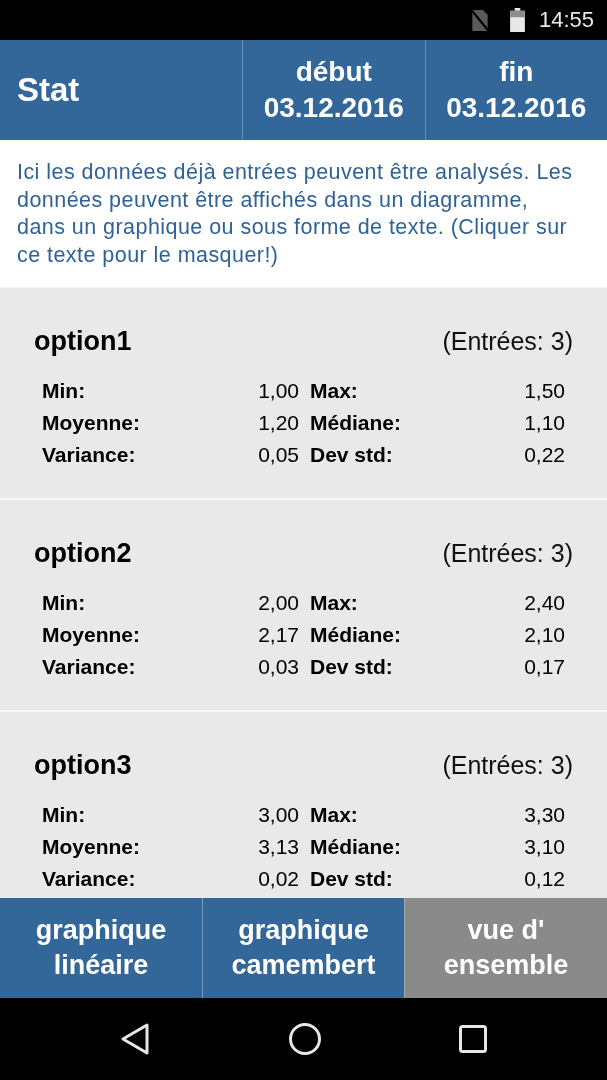 This screenshot has width=607, height=1080. I want to click on stat-value: 1,00, so click(278, 391).